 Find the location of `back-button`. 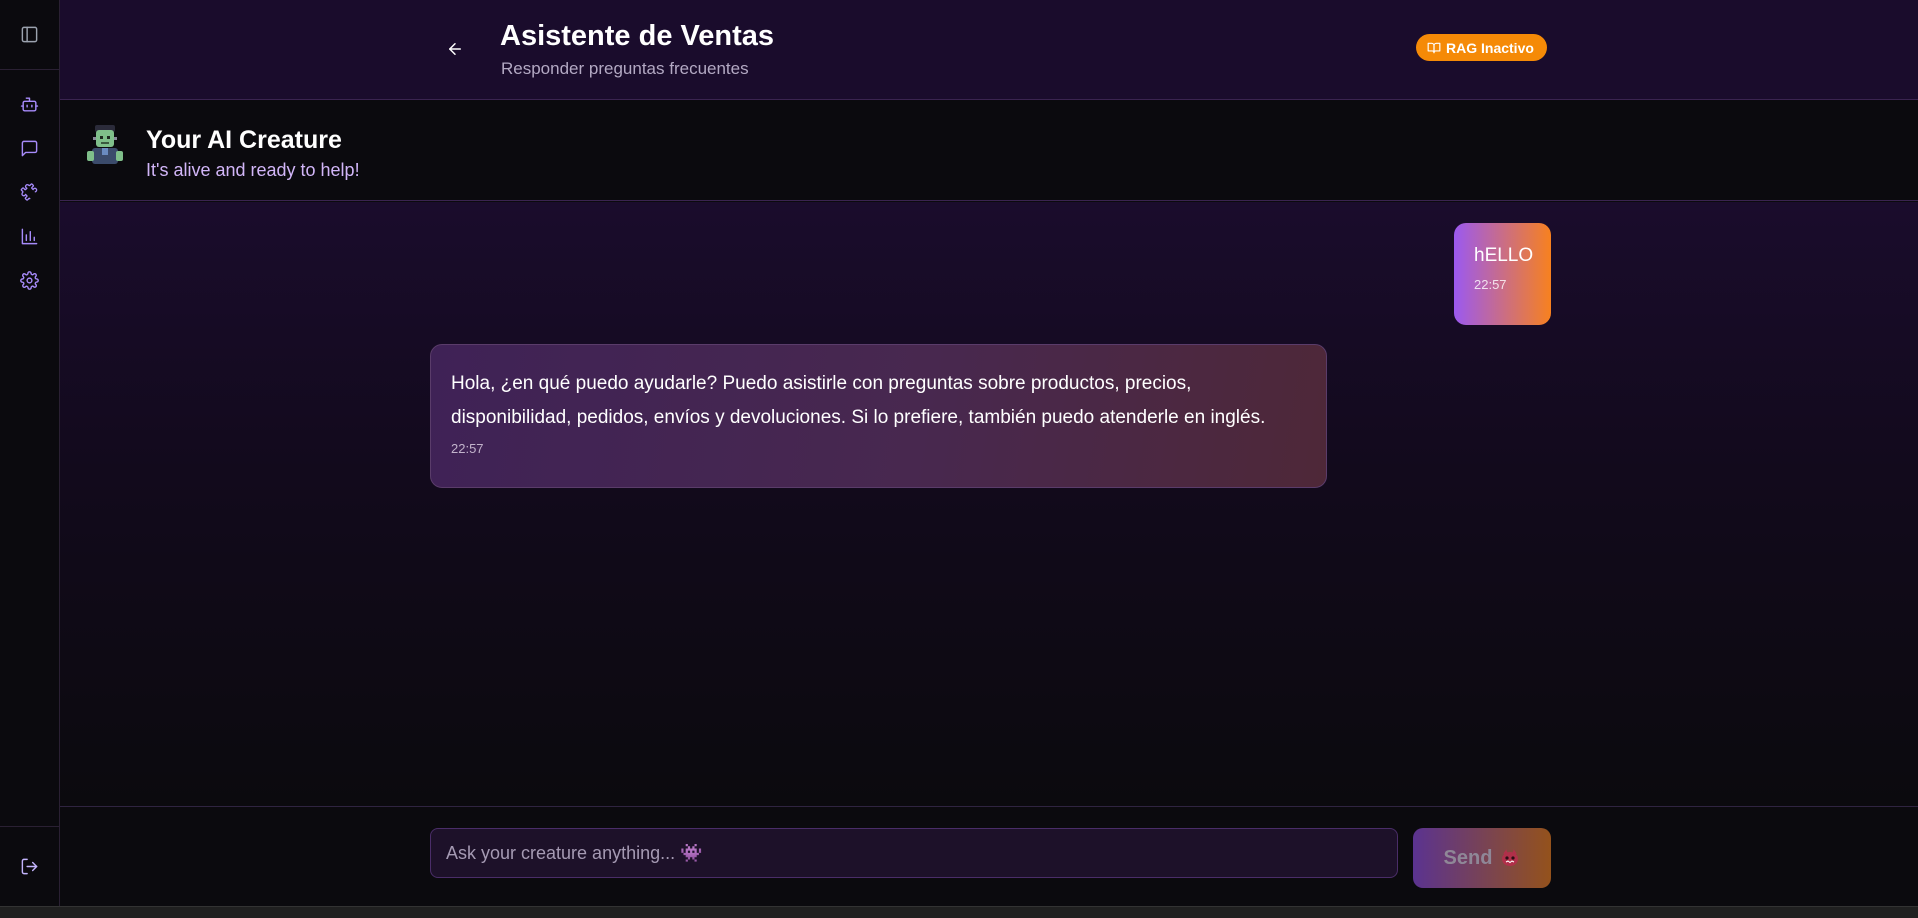

back-button is located at coordinates (455, 49).